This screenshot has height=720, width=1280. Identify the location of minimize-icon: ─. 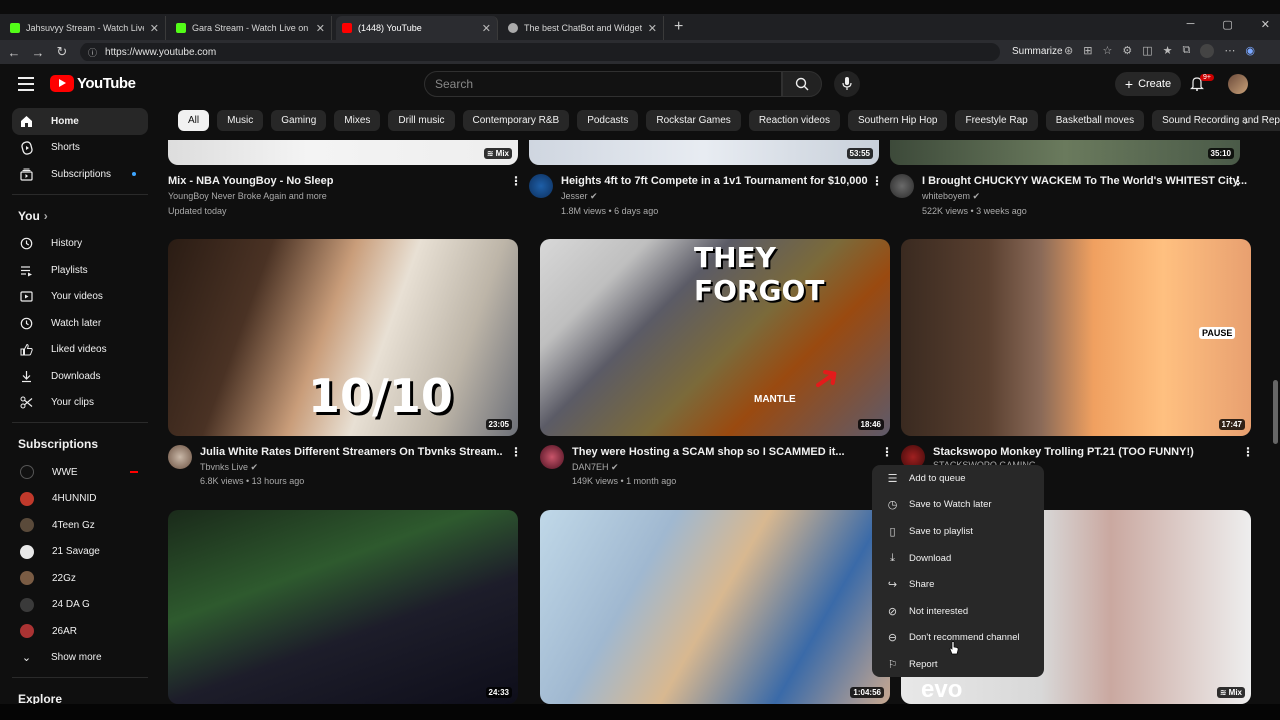
(1191, 24).